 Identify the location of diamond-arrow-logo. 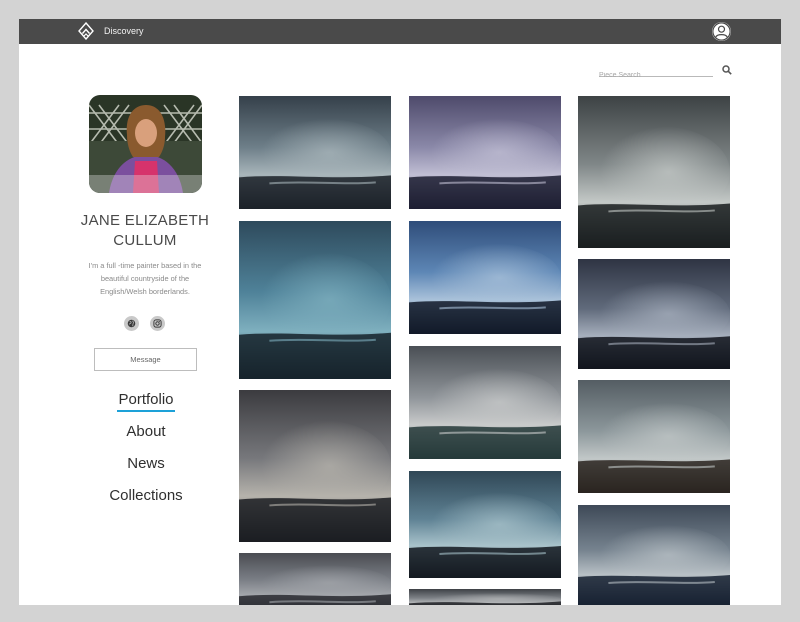
(86, 31).